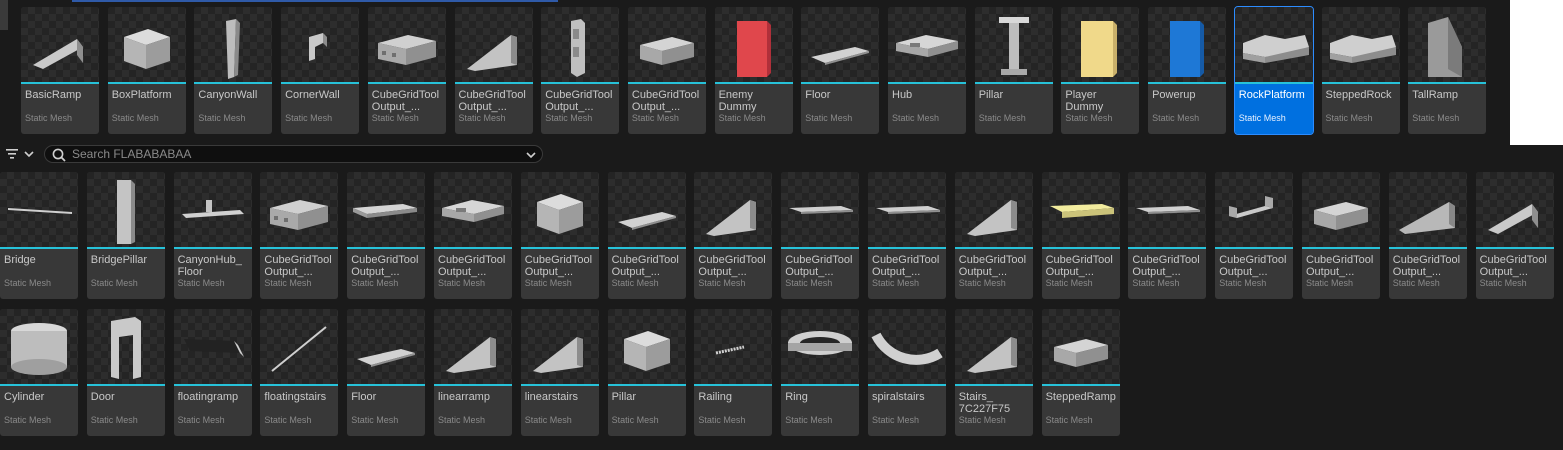 The width and height of the screenshot is (1563, 450). Describe the element at coordinates (993, 372) in the screenshot. I see `asset-tile: Stairs_ 7C227F75 Static Mesh` at that location.